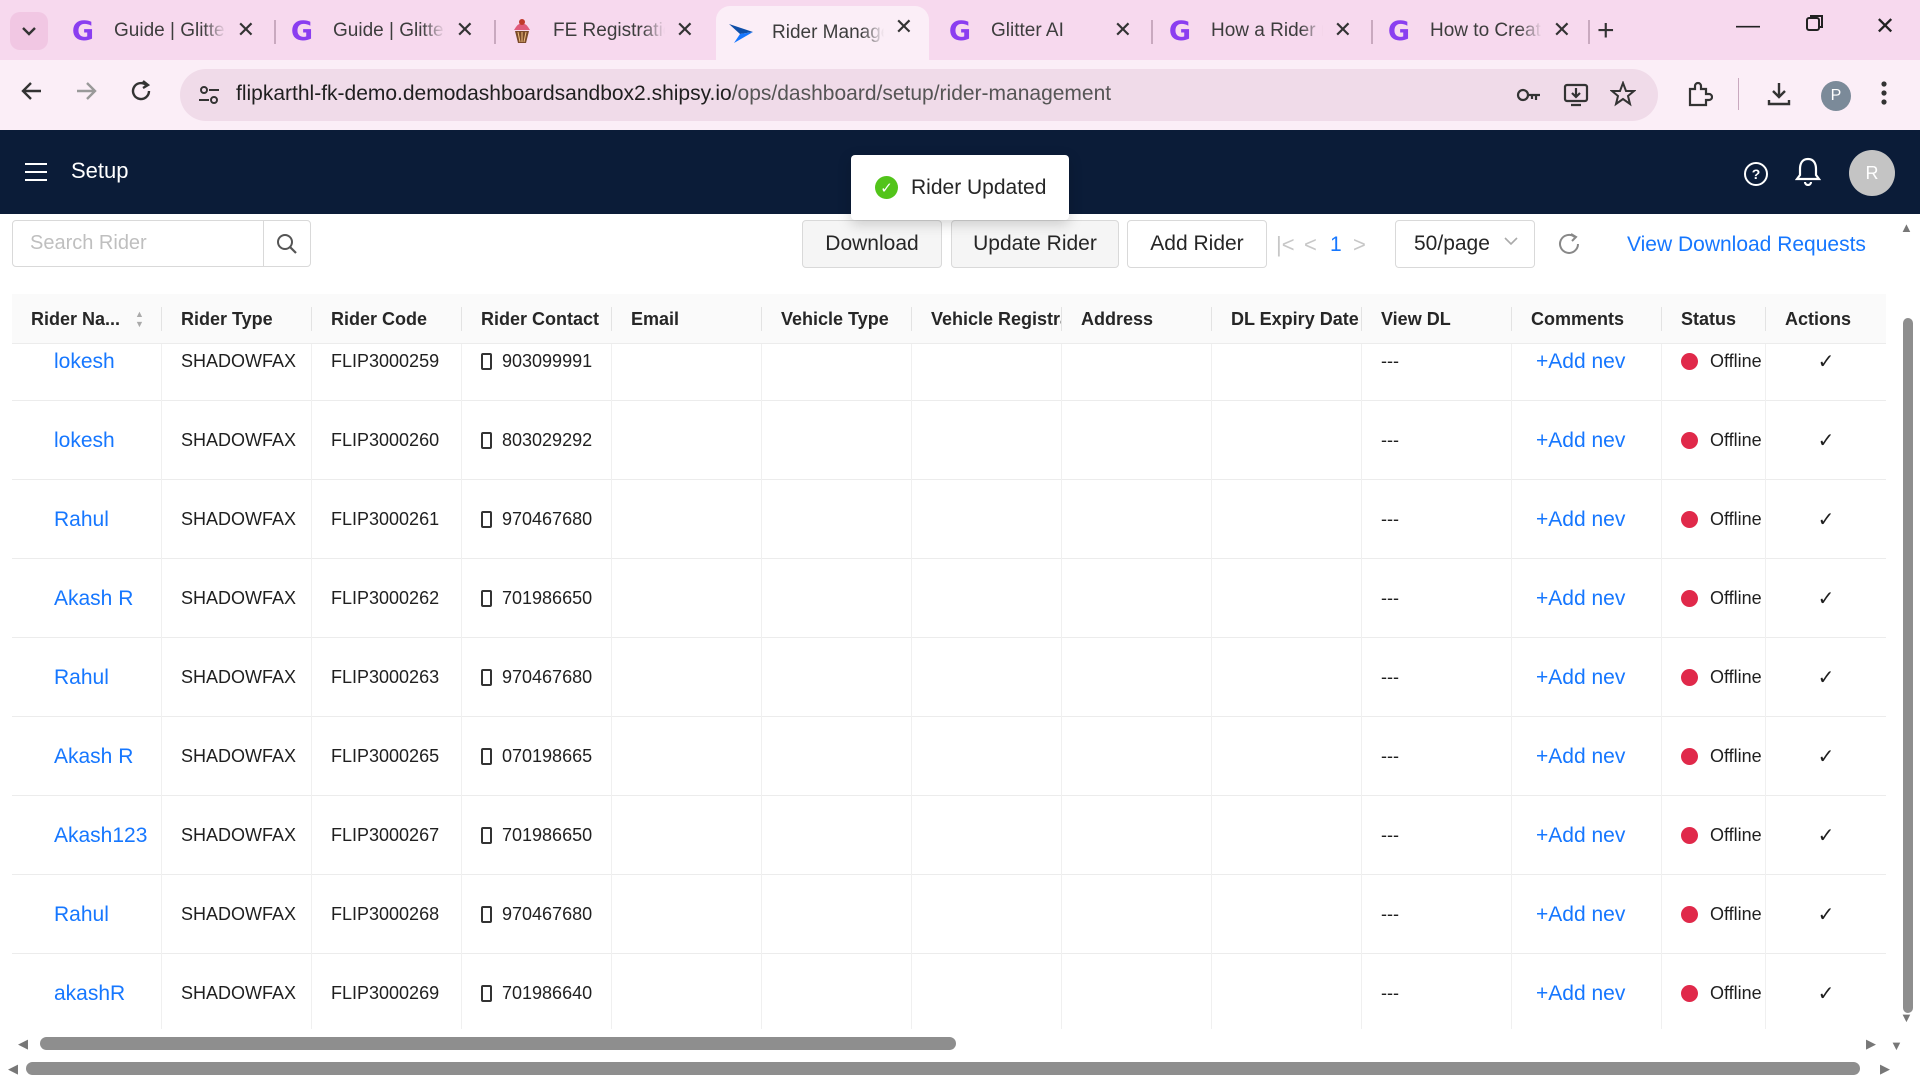 This screenshot has height=1080, width=1920. I want to click on tab-how-to-create: G How to Create ✕, so click(1480, 31).